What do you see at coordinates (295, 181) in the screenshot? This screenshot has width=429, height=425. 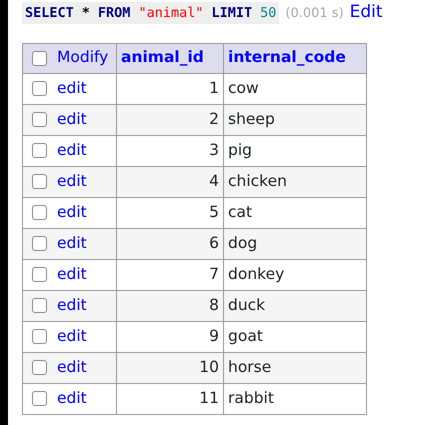 I see `table-cell: chicken` at bounding box center [295, 181].